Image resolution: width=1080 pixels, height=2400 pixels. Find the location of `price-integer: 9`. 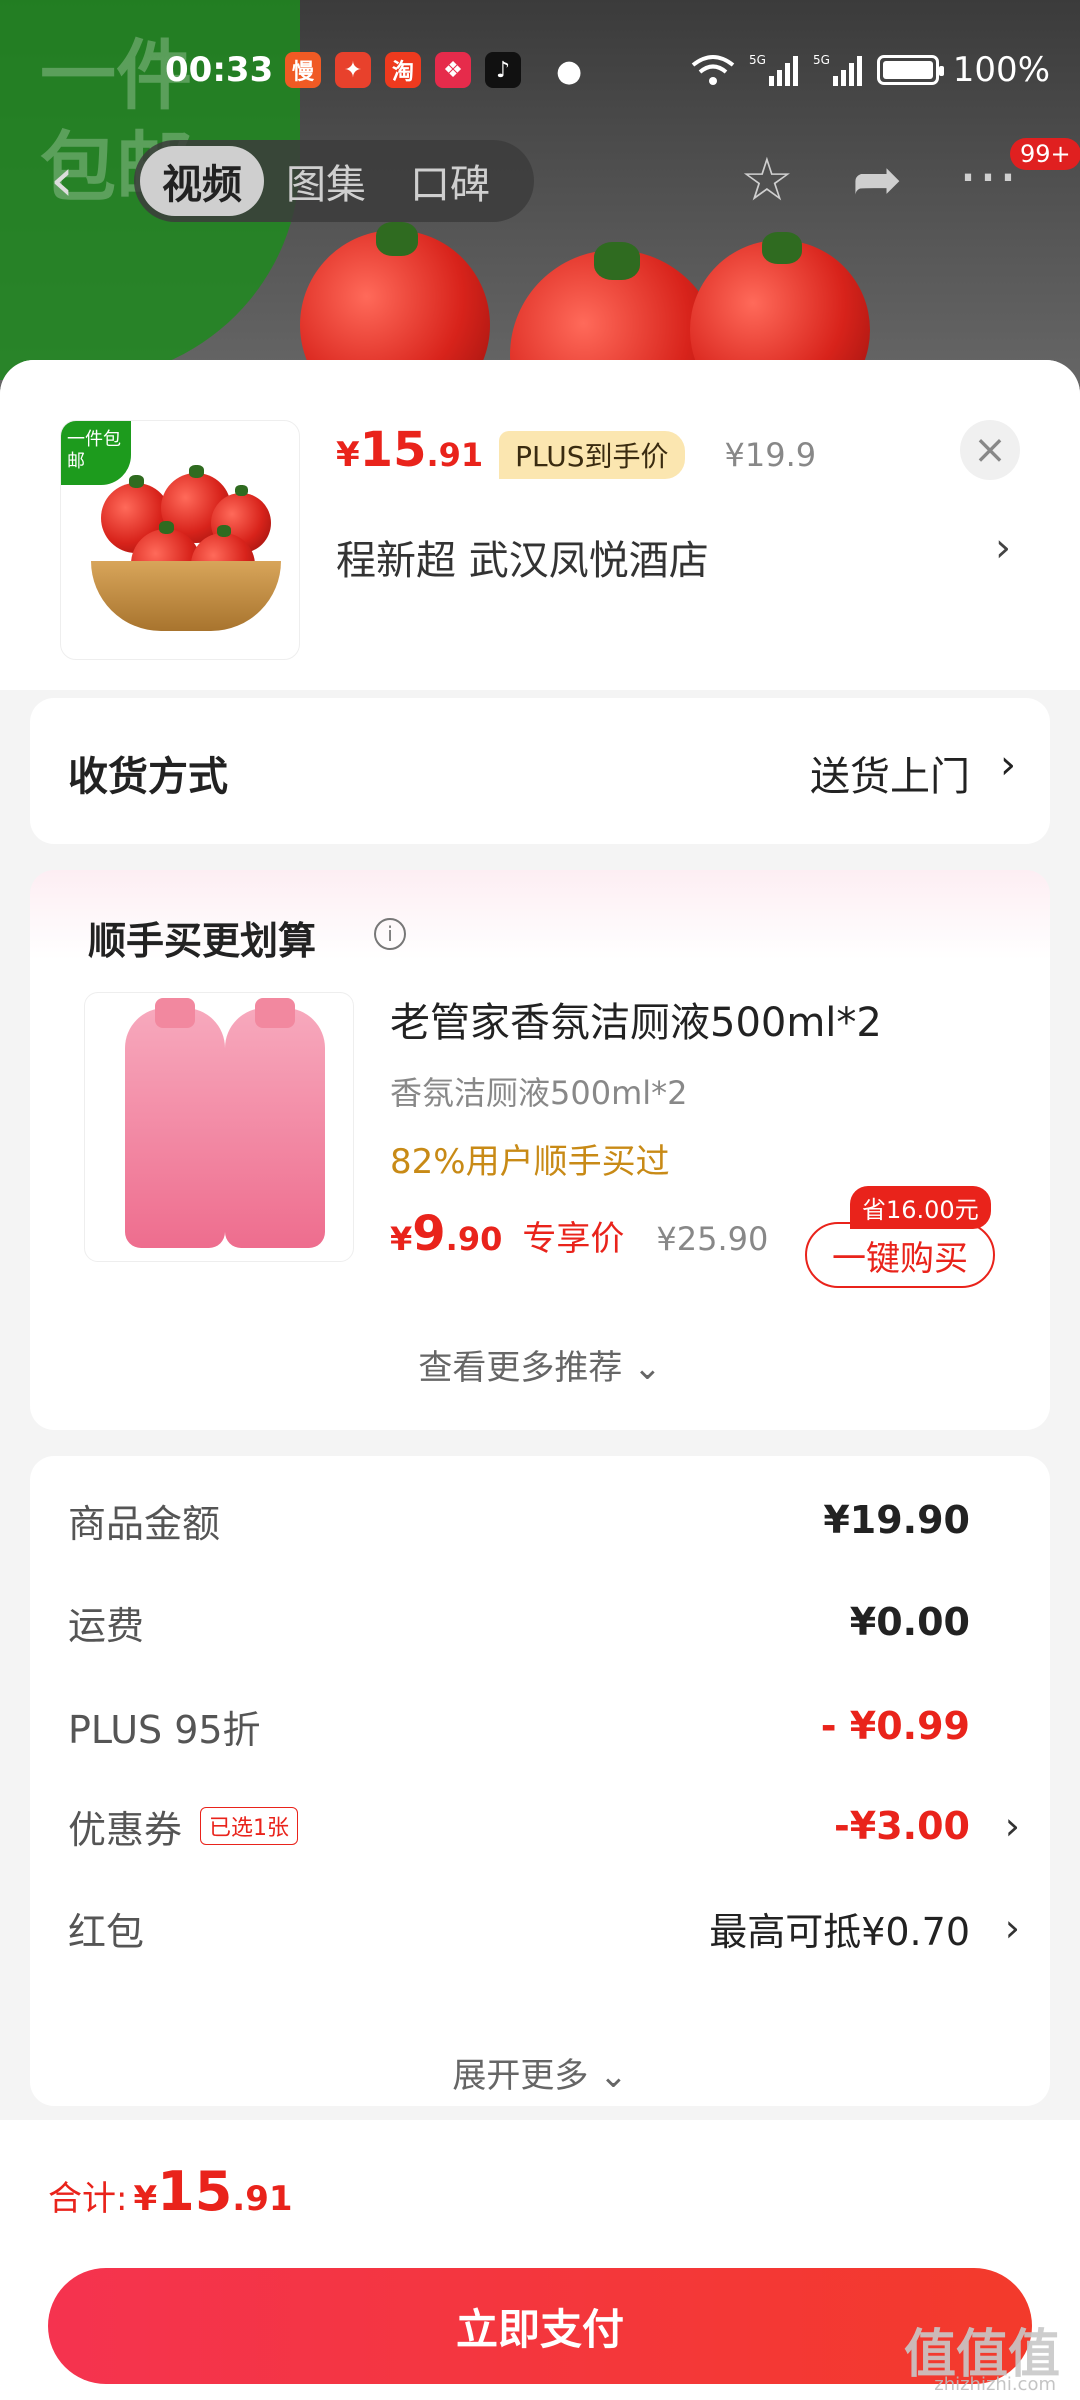

price-integer: 9 is located at coordinates (429, 1234).